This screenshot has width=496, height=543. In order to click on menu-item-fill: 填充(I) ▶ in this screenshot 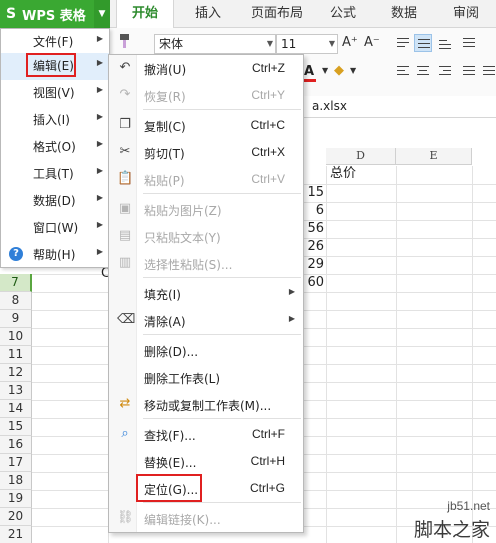, I will do `click(206, 293)`.